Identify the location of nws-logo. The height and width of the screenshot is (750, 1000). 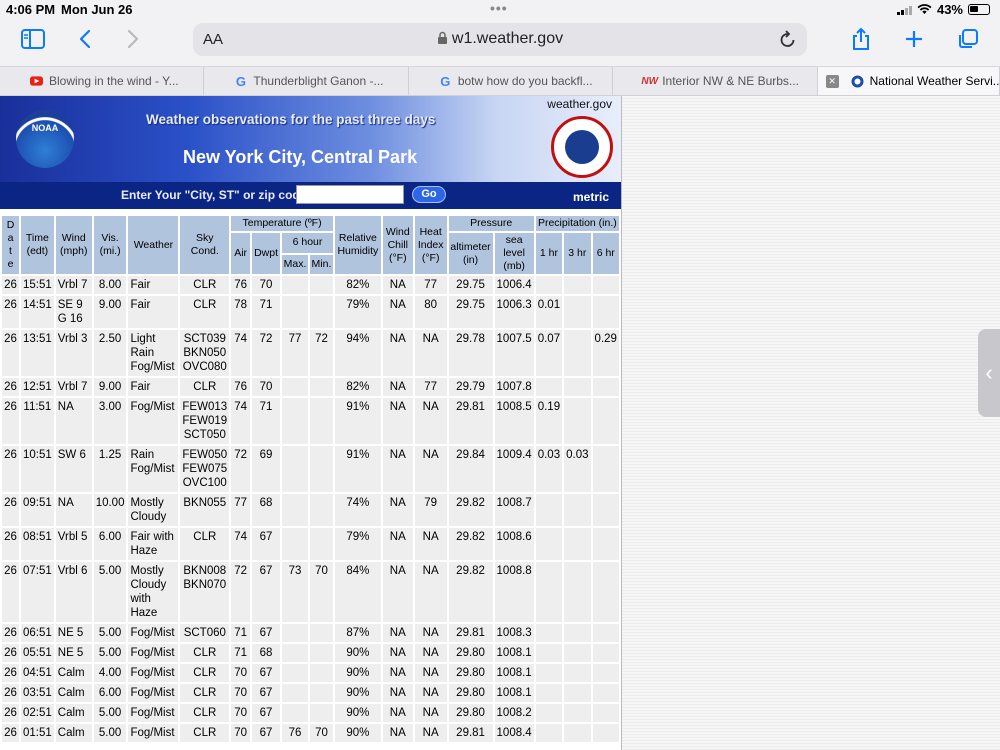
(582, 147).